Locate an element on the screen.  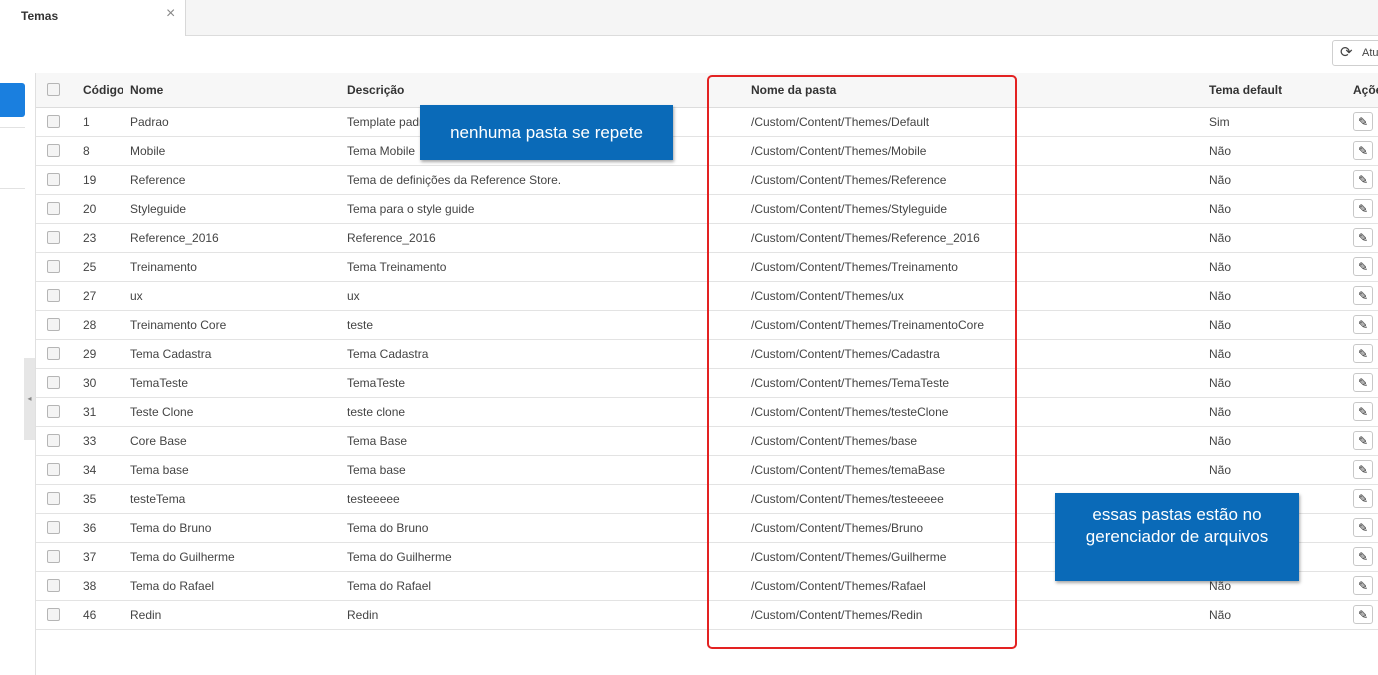
cell-code: 27 is located at coordinates (90, 296).